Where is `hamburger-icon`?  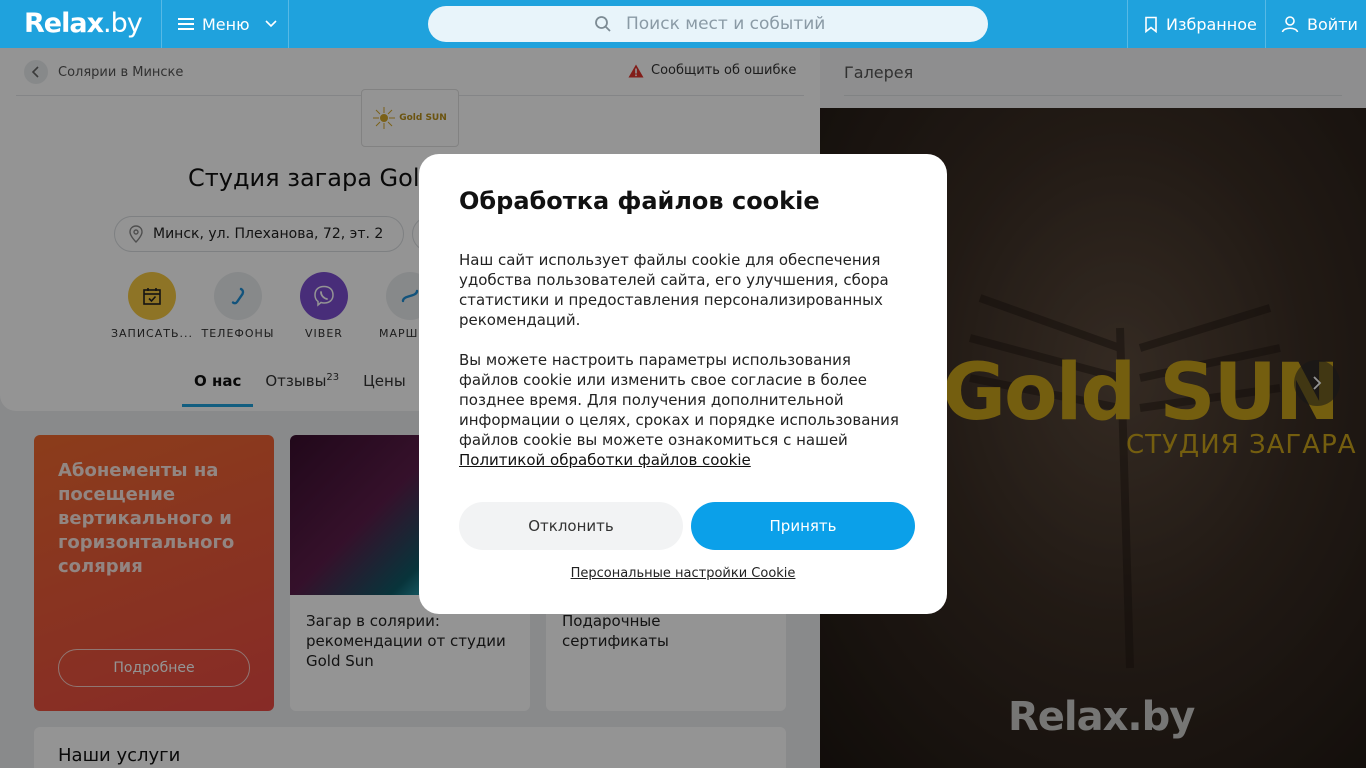 hamburger-icon is located at coordinates (186, 24).